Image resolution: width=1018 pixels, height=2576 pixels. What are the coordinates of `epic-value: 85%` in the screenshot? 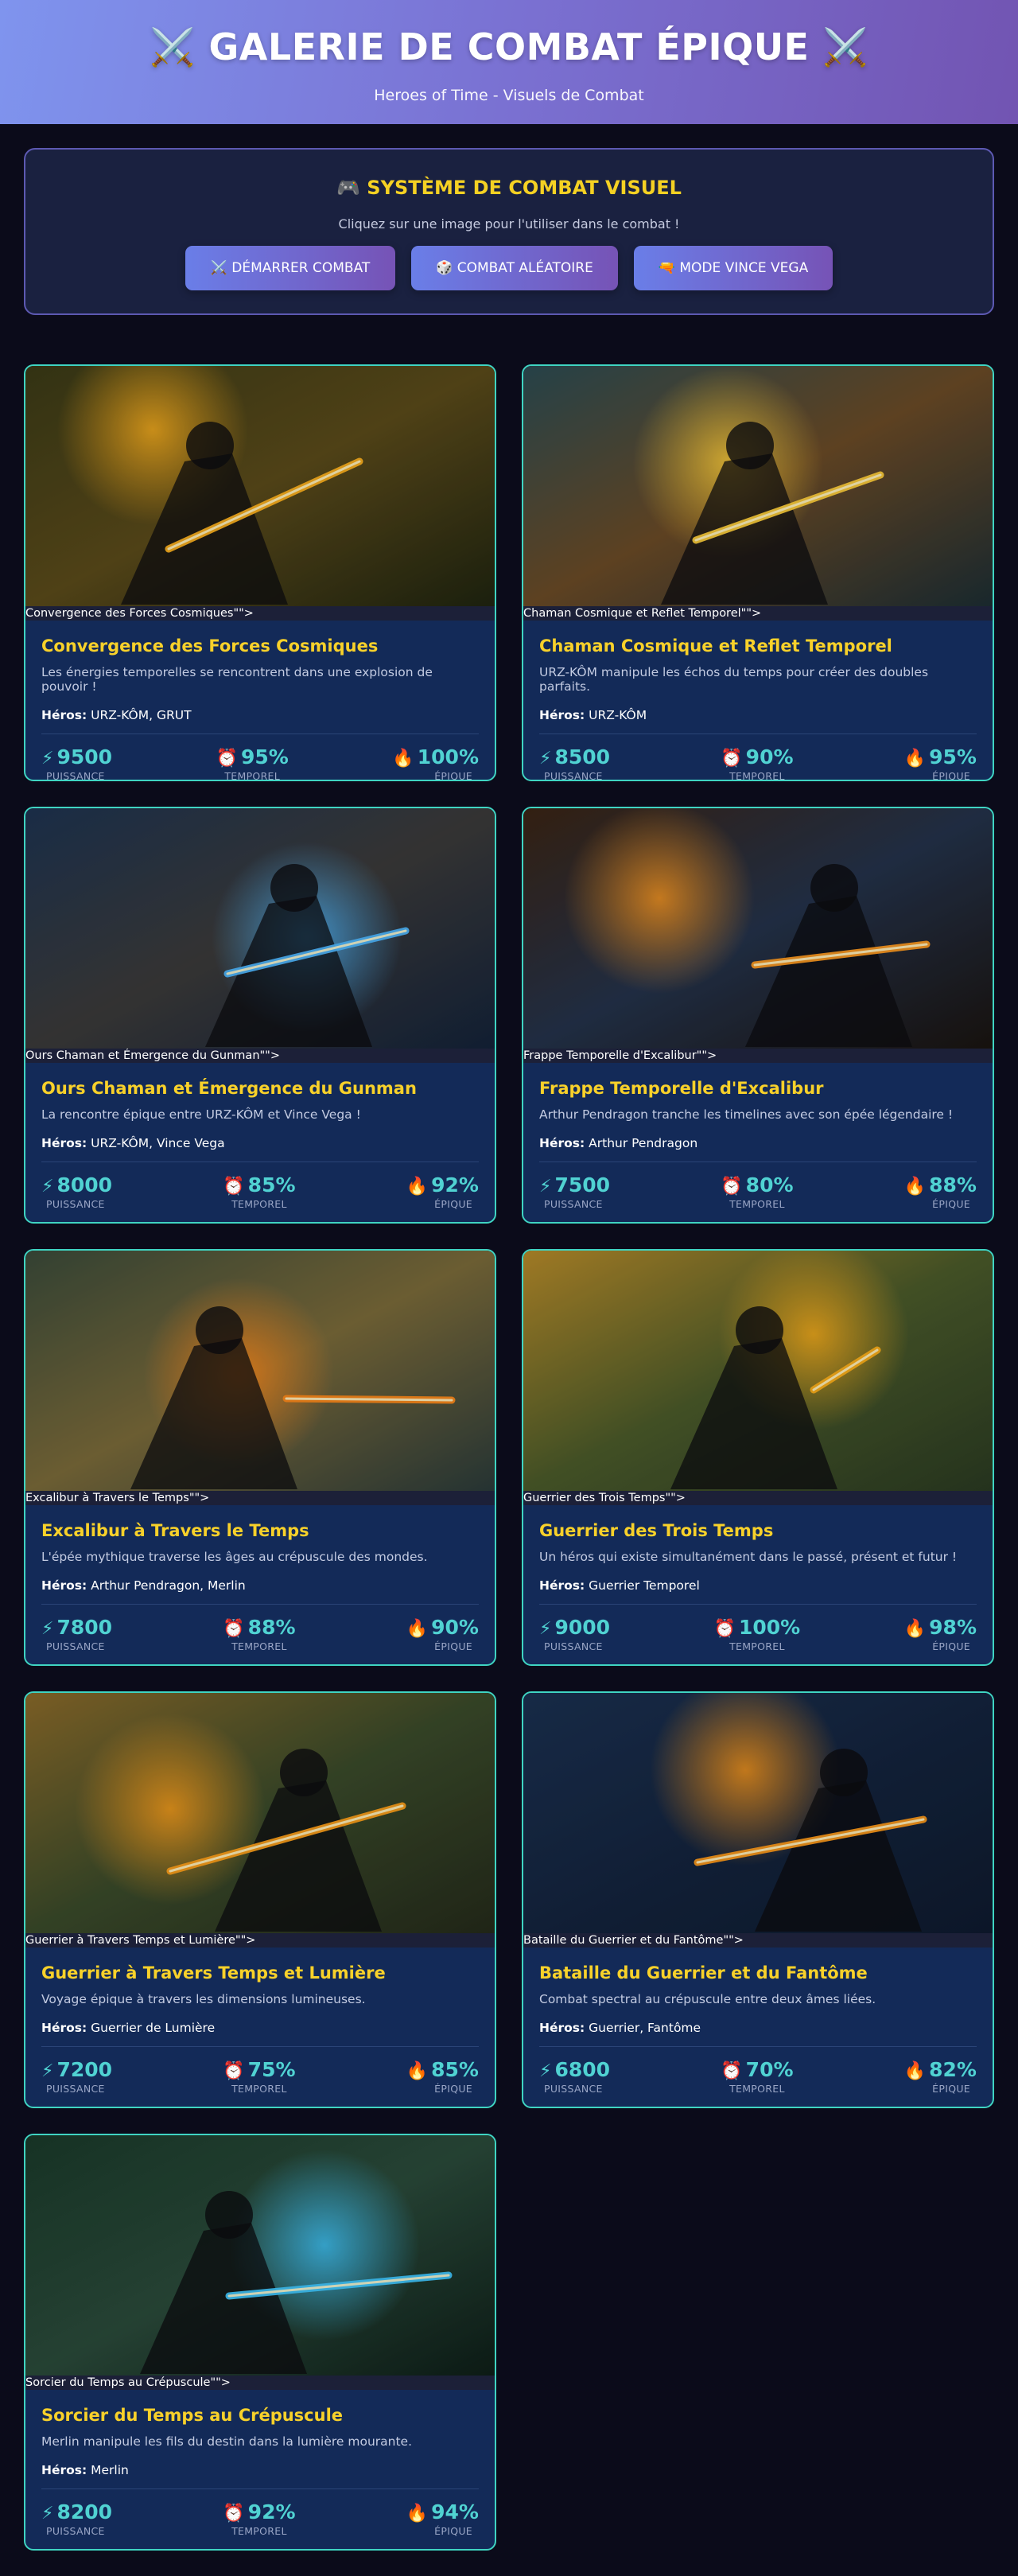 It's located at (455, 2069).